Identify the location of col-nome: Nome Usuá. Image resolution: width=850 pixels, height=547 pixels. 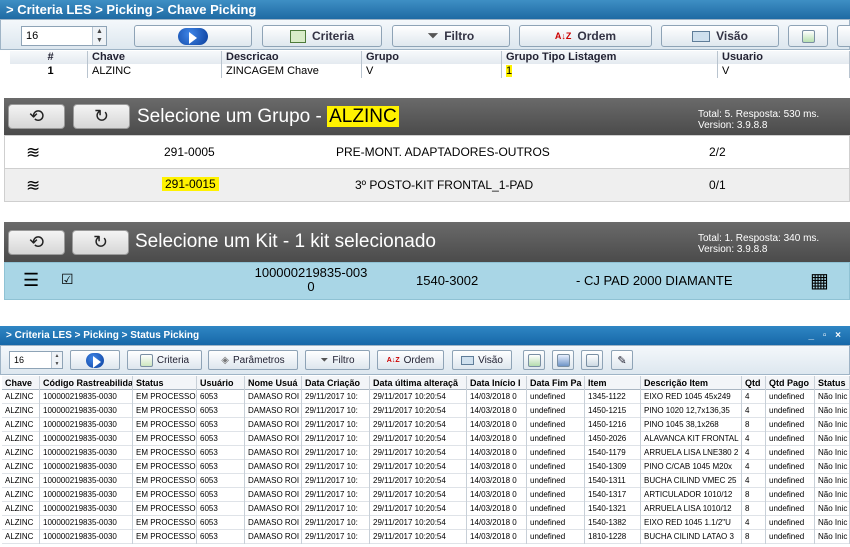
(273, 383).